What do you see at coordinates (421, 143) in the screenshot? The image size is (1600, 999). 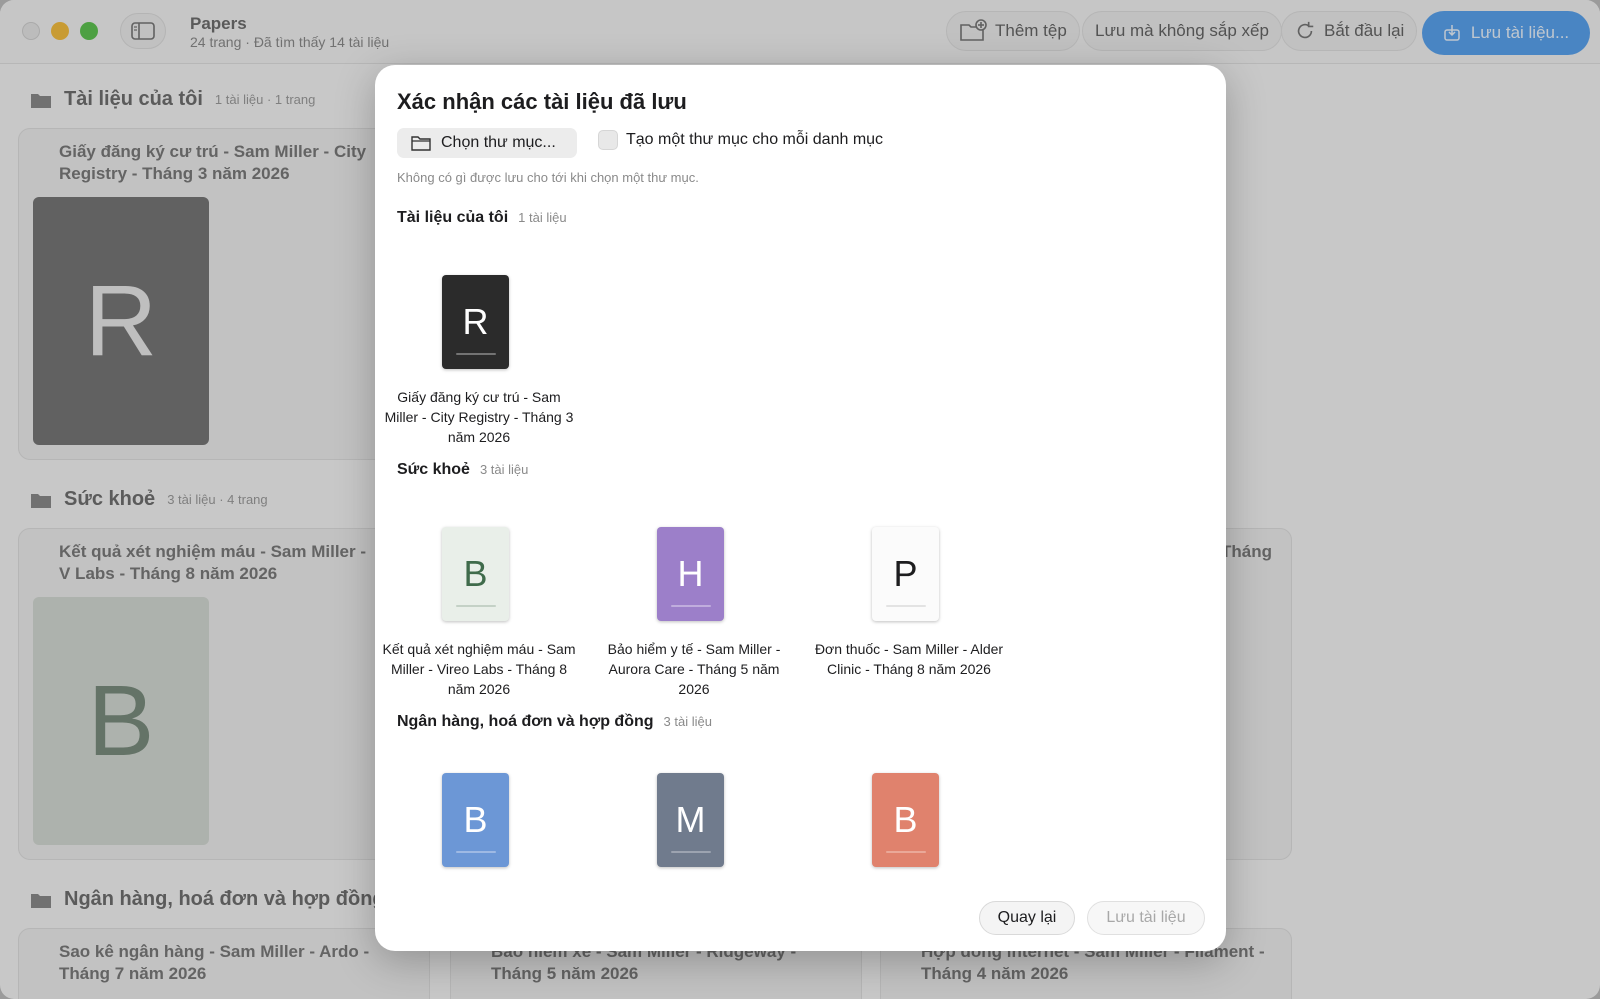 I see `folder-icon` at bounding box center [421, 143].